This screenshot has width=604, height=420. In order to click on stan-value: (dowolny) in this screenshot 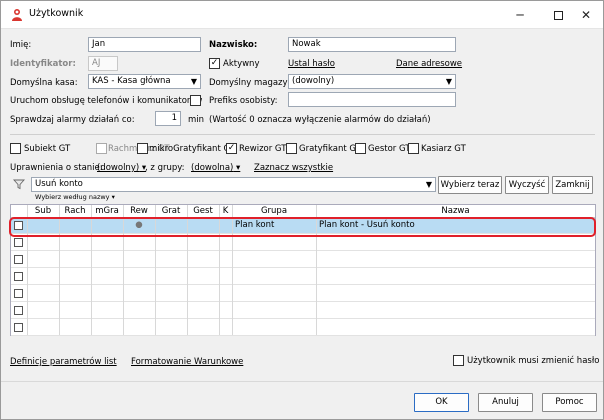, I will do `click(118, 168)`.